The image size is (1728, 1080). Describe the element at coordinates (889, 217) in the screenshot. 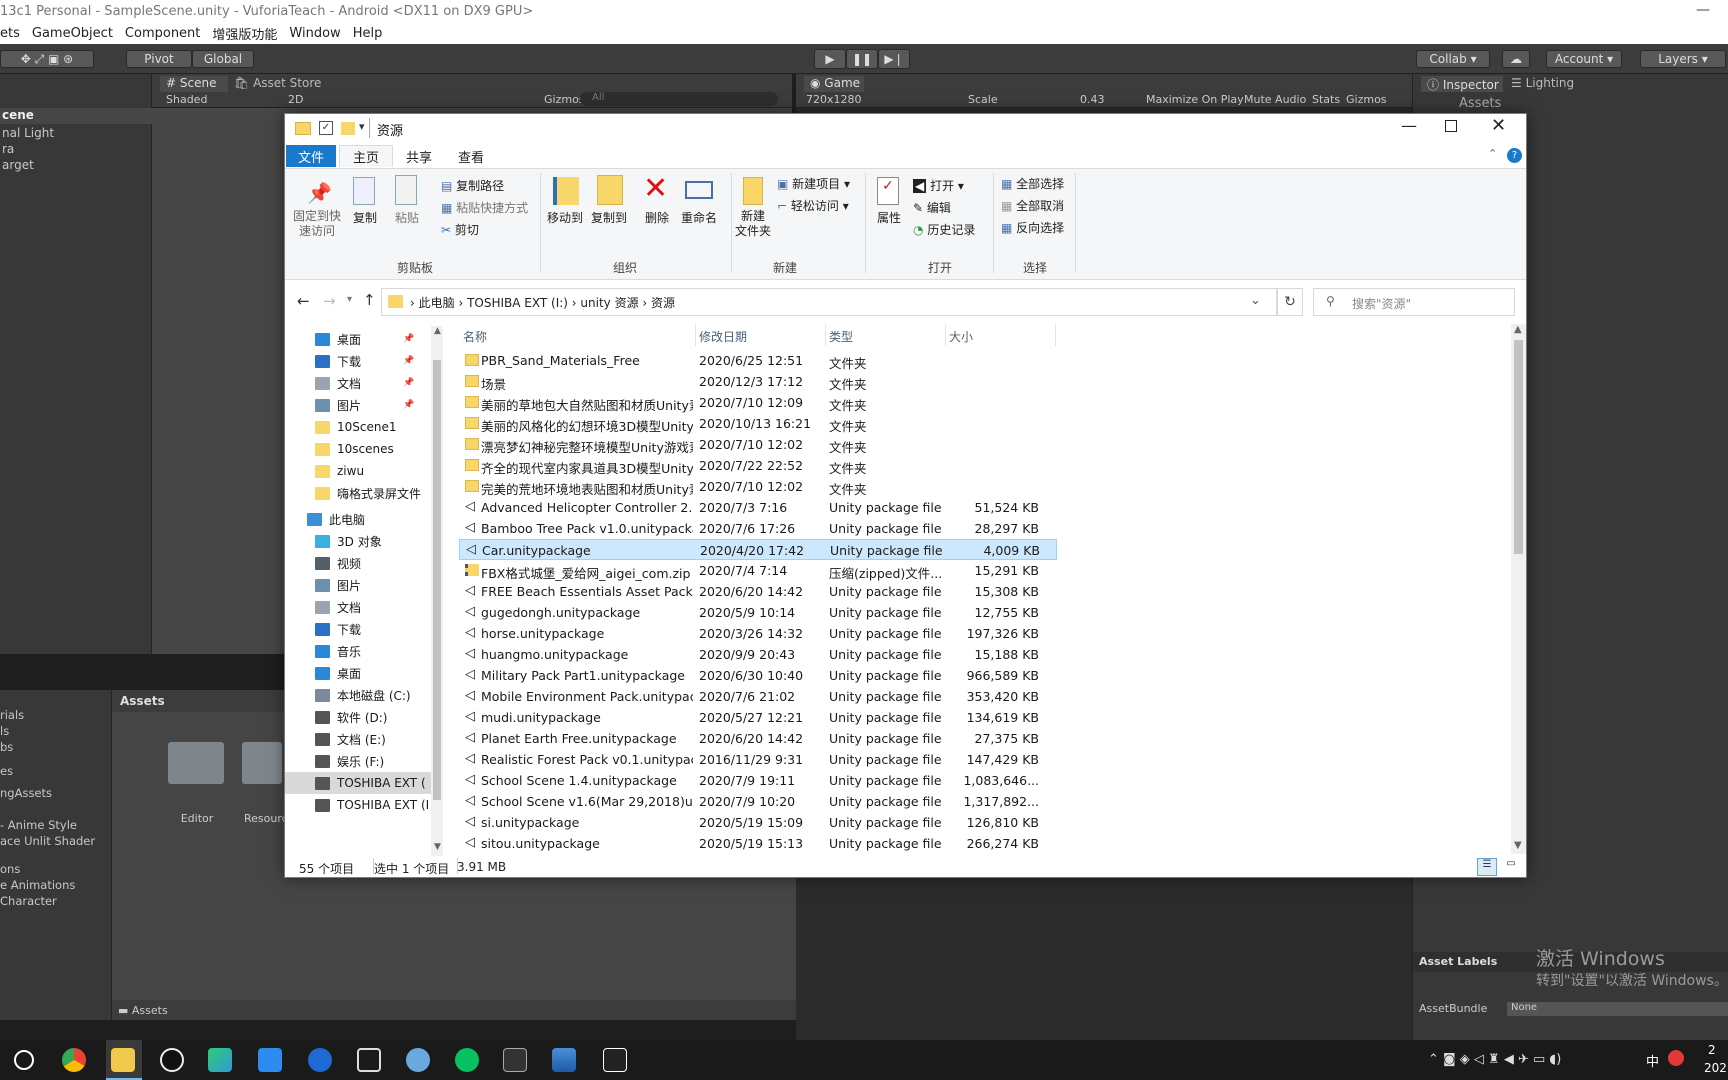

I see `properties-button: 属性` at that location.